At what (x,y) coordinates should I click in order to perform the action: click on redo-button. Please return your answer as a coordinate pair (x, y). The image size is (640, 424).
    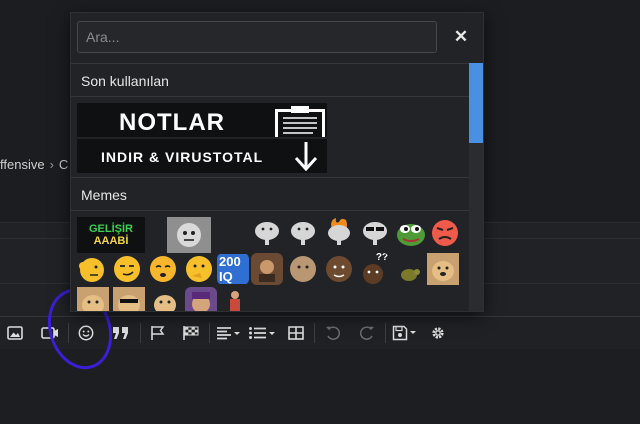
    Looking at the image, I should click on (367, 333).